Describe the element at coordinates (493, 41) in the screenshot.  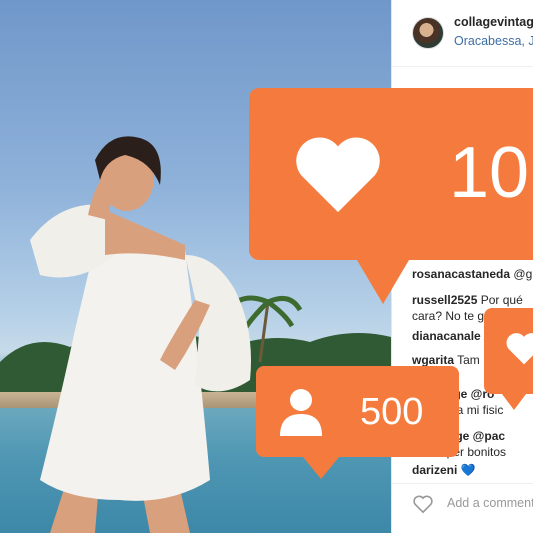
I see `post-location: Oracabessa, J` at that location.